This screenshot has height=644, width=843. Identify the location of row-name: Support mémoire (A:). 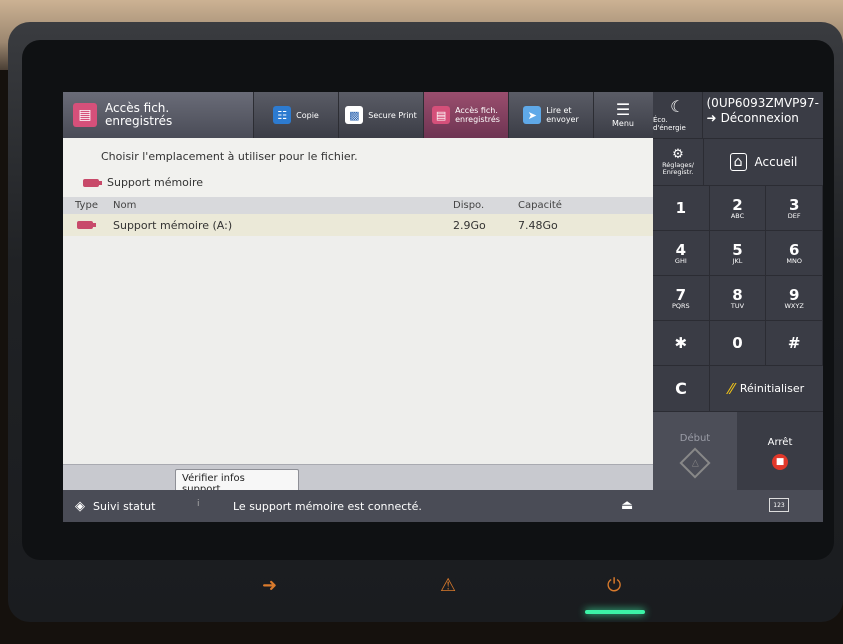
(173, 225).